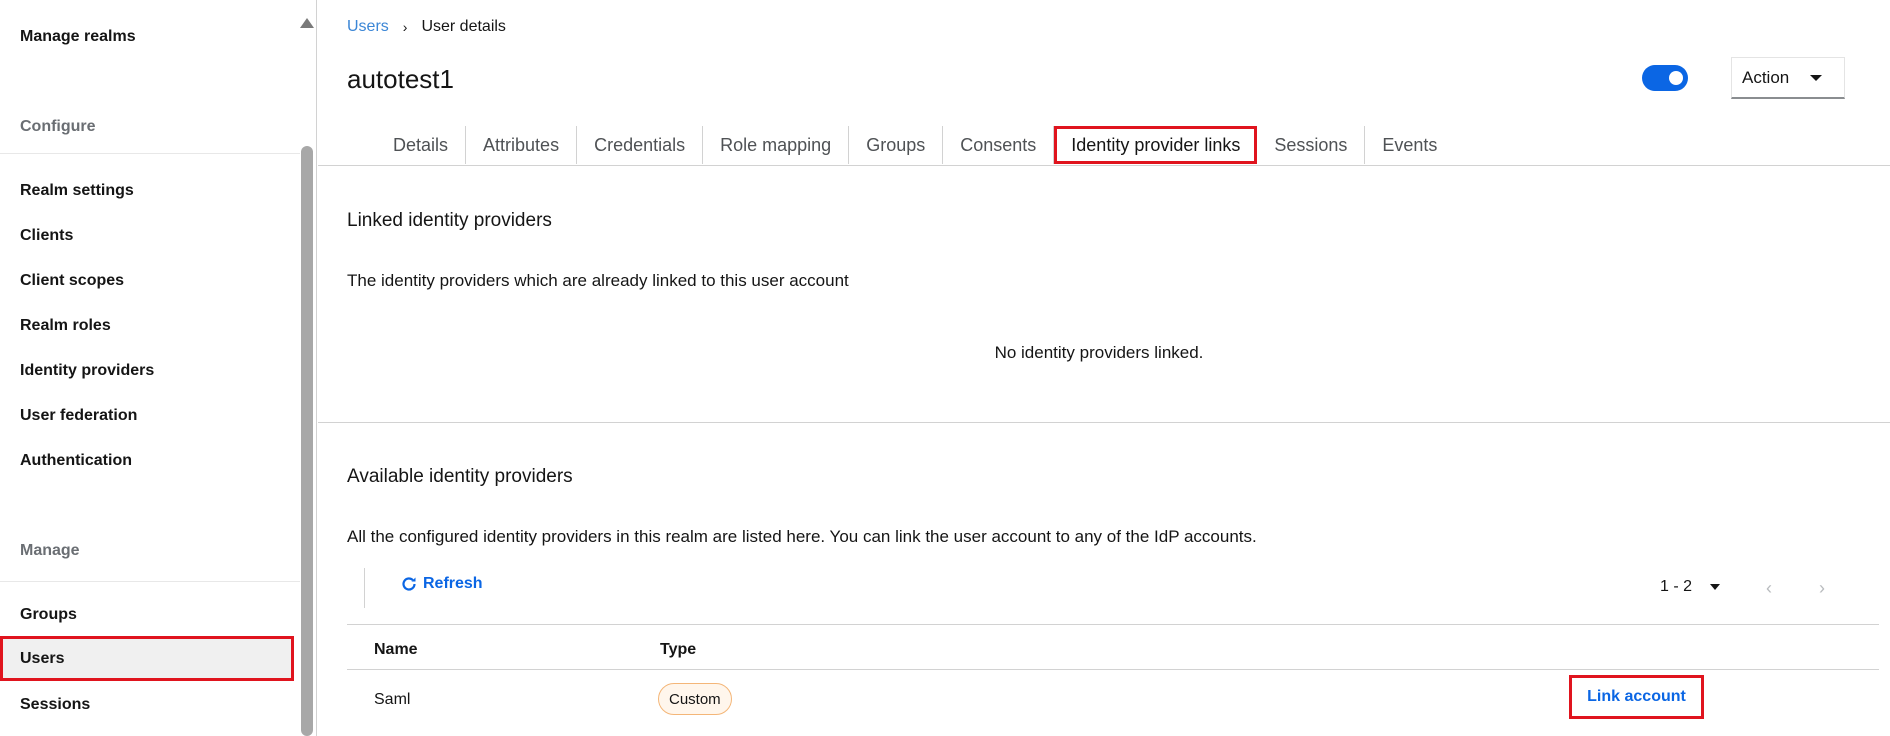 This screenshot has height=736, width=1890. What do you see at coordinates (42, 658) in the screenshot?
I see `sidebar-item-label: Users` at bounding box center [42, 658].